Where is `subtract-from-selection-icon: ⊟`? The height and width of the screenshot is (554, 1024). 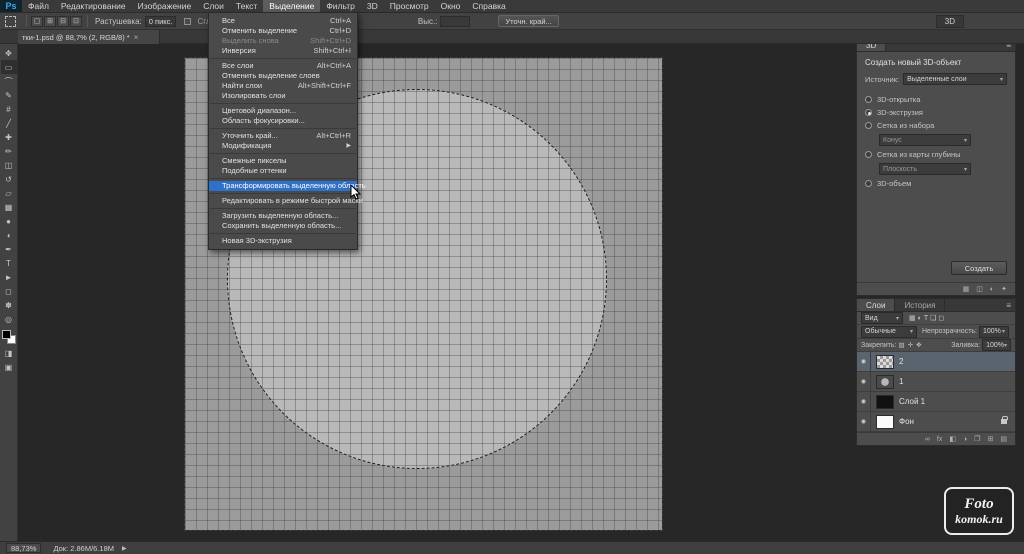 subtract-from-selection-icon: ⊟ is located at coordinates (63, 21).